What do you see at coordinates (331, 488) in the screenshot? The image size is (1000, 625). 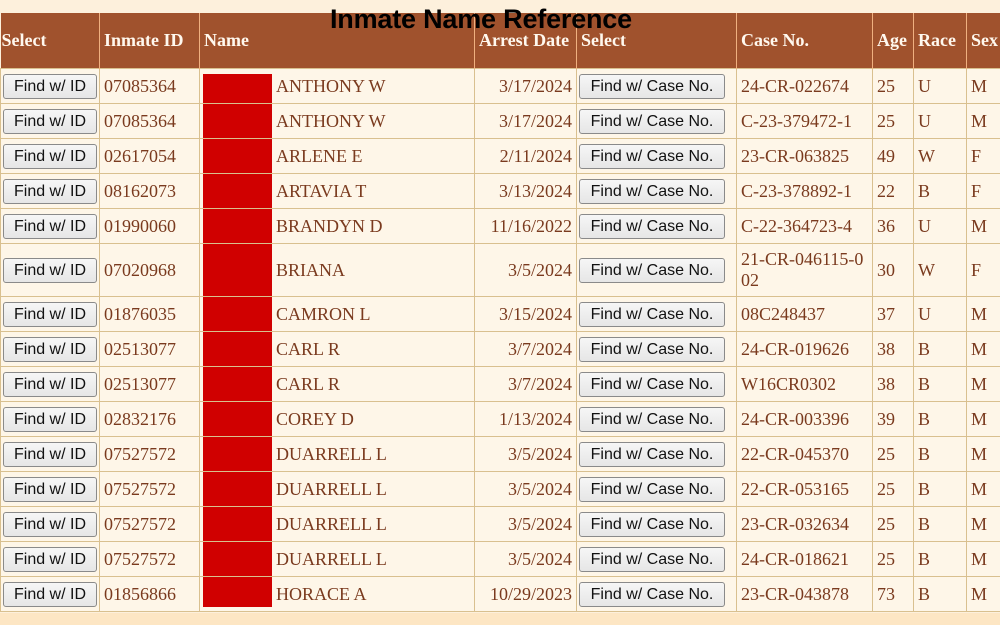 I see `first-name-text: DUARRELL L` at bounding box center [331, 488].